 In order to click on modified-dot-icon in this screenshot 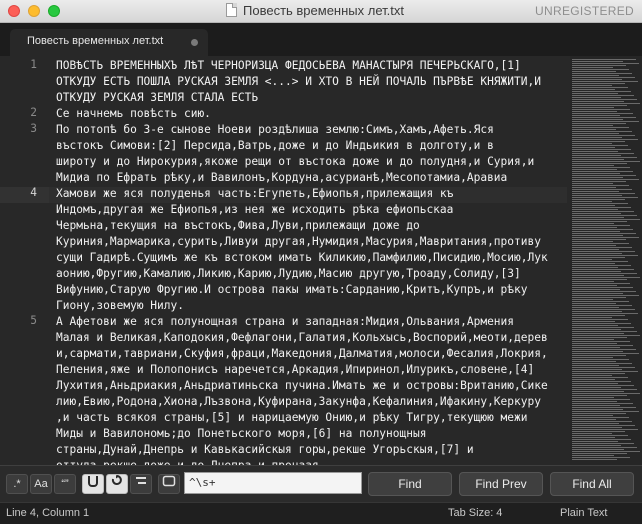, I will do `click(194, 42)`.